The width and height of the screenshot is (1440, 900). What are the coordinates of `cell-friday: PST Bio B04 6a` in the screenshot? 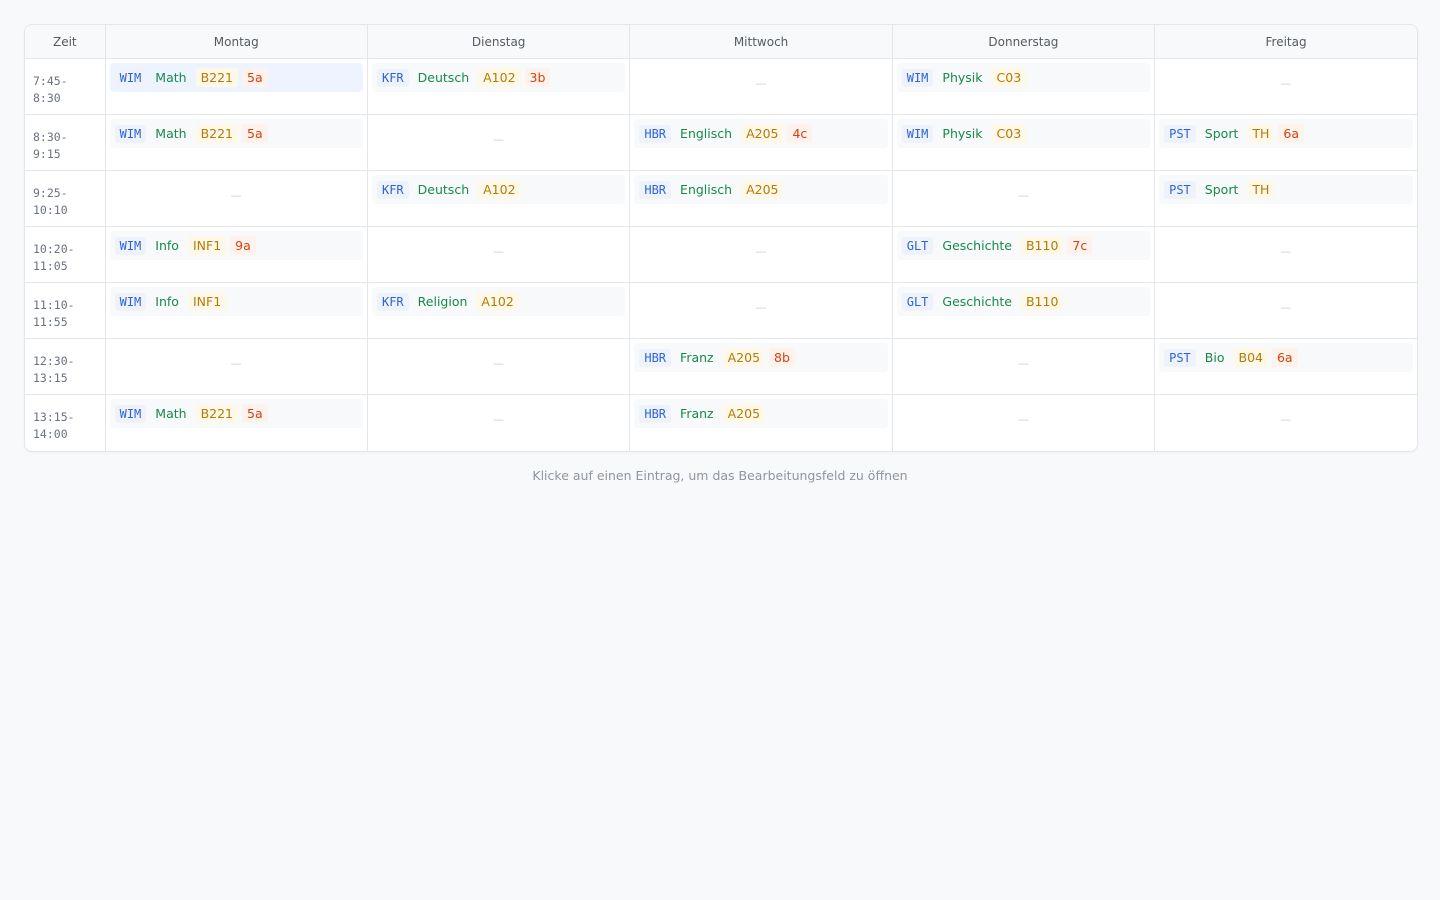 It's located at (1285, 366).